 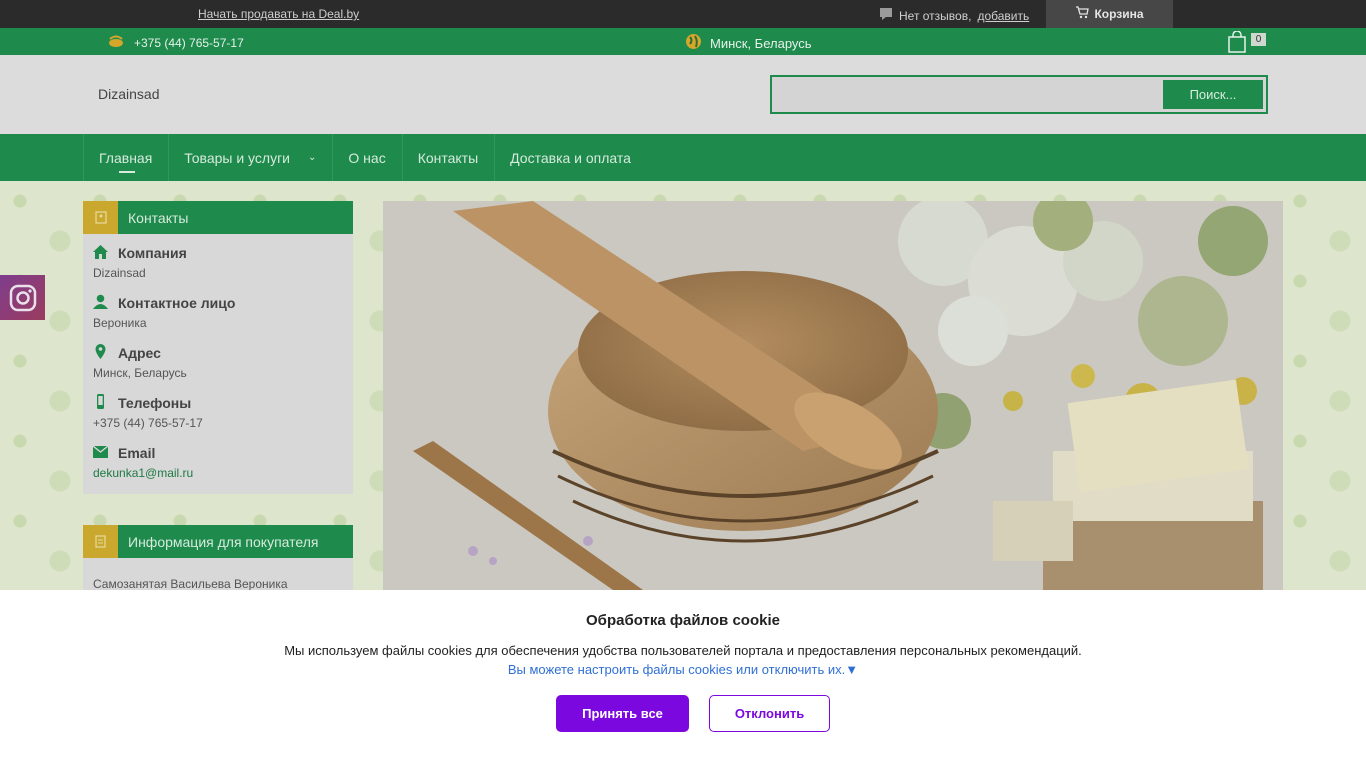 What do you see at coordinates (218, 313) in the screenshot?
I see `contact-person: Контактное лицо Вероника` at bounding box center [218, 313].